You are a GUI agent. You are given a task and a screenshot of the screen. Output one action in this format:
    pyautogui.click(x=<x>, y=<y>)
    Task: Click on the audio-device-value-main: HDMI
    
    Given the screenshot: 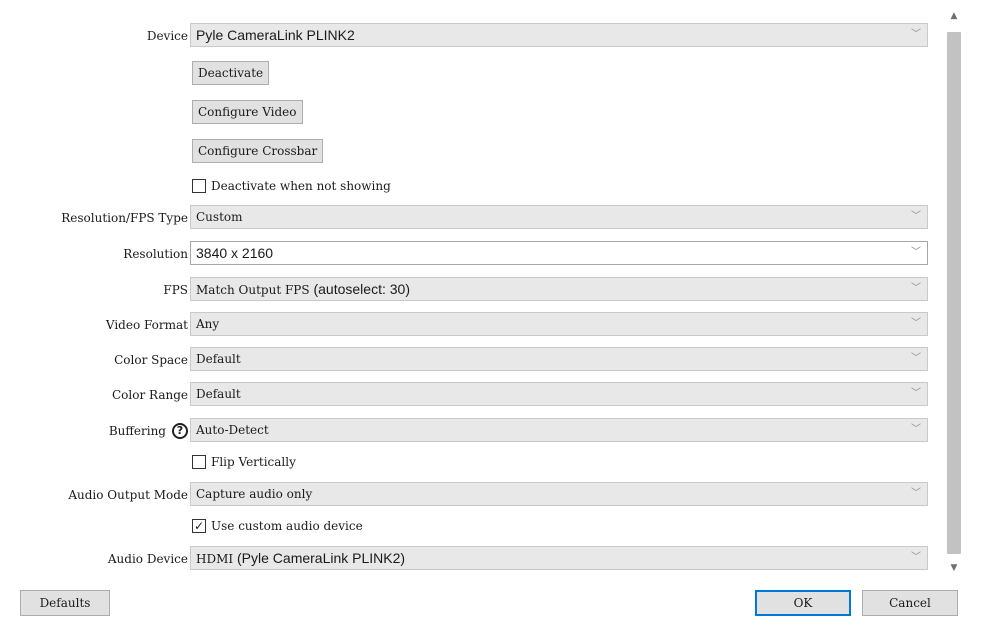 What is the action you would take?
    pyautogui.click(x=215, y=559)
    